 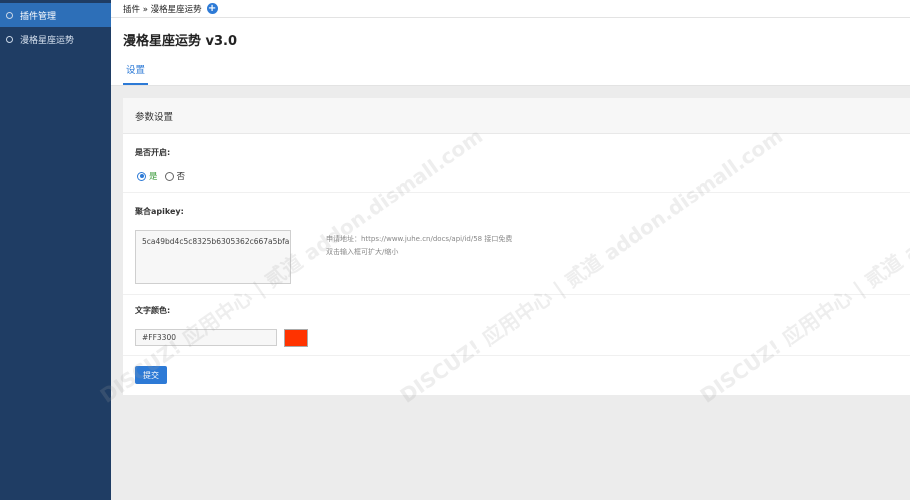 What do you see at coordinates (153, 152) in the screenshot?
I see `enable-label: 是否开启:` at bounding box center [153, 152].